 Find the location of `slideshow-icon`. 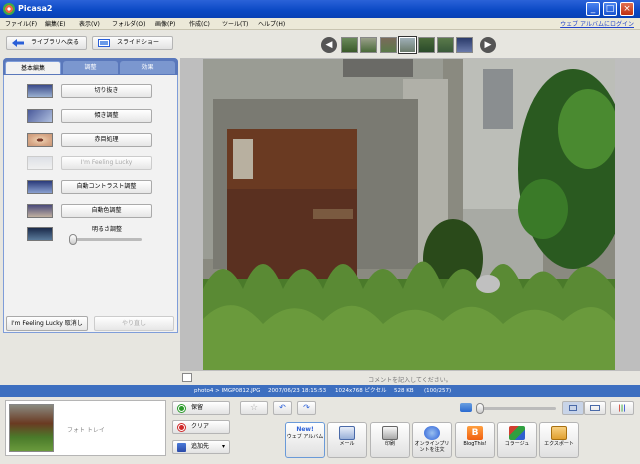

slideshow-icon is located at coordinates (104, 43).